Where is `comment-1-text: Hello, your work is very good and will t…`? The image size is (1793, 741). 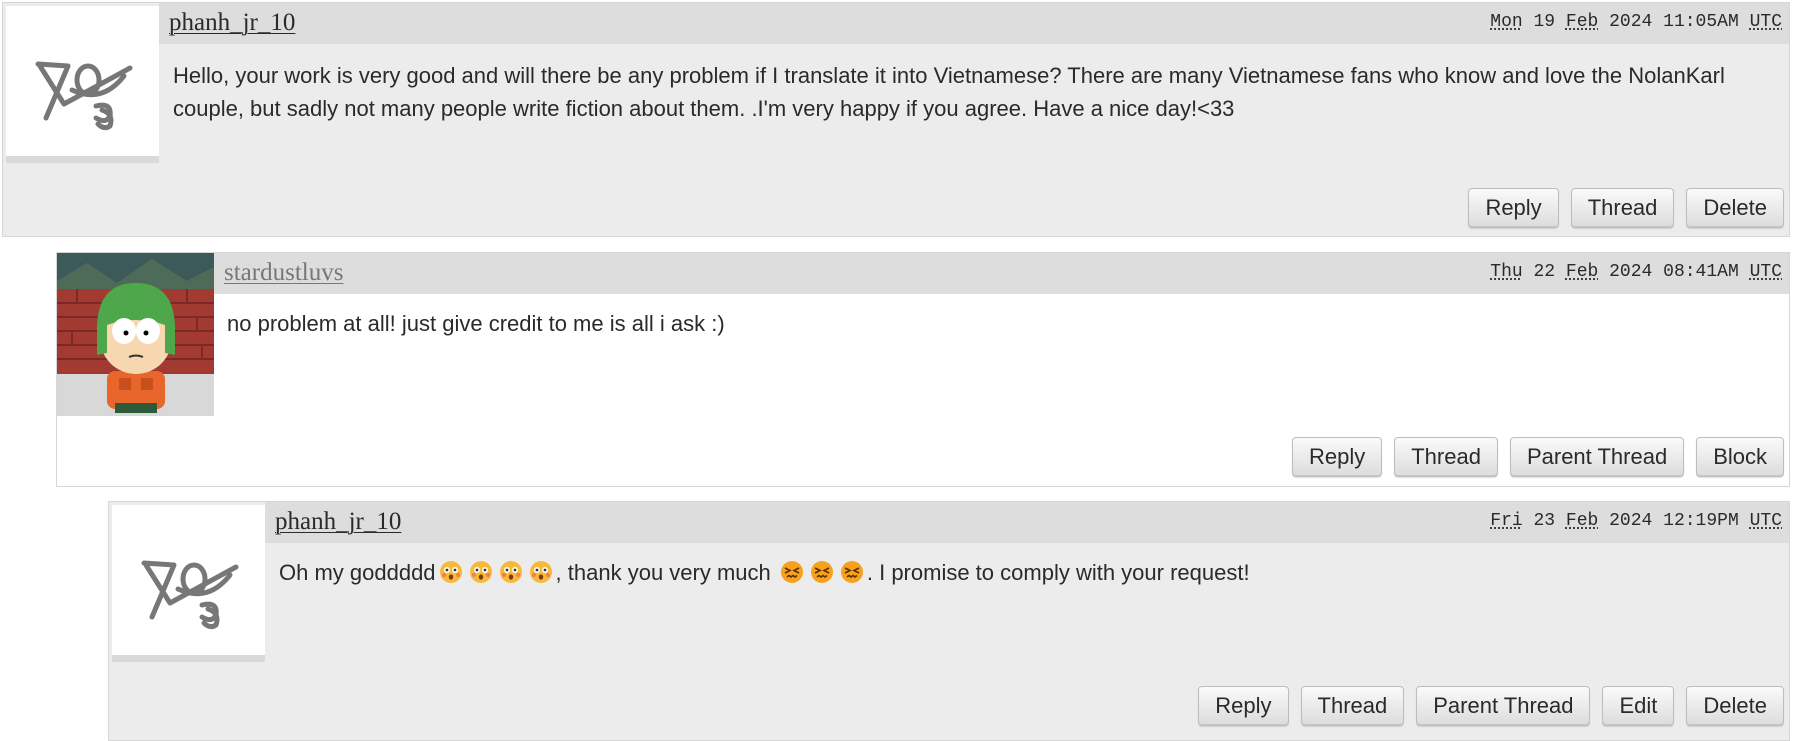 comment-1-text: Hello, your work is very good and will t… is located at coordinates (949, 92).